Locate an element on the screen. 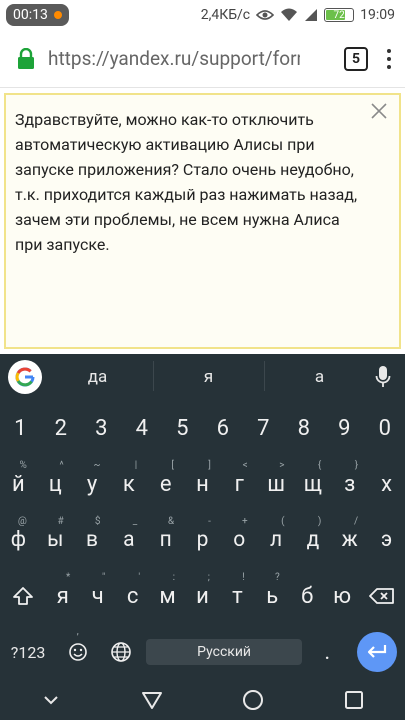 This screenshot has width=405, height=720. key-г: < г is located at coordinates (239, 484).